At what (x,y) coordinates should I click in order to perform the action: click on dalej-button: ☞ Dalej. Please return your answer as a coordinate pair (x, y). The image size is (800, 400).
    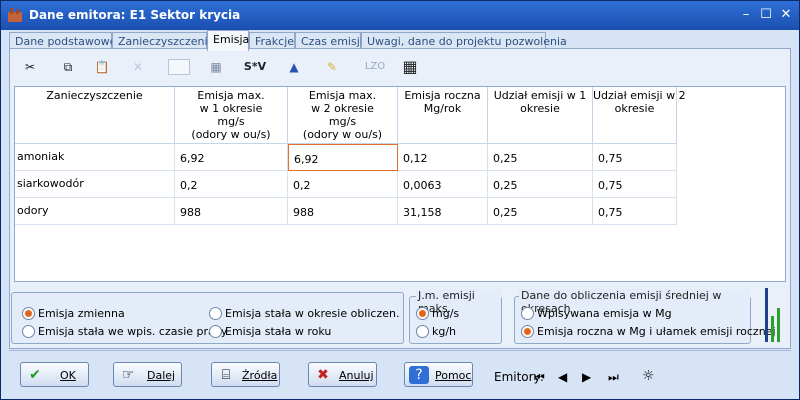
    Looking at the image, I should click on (147, 374).